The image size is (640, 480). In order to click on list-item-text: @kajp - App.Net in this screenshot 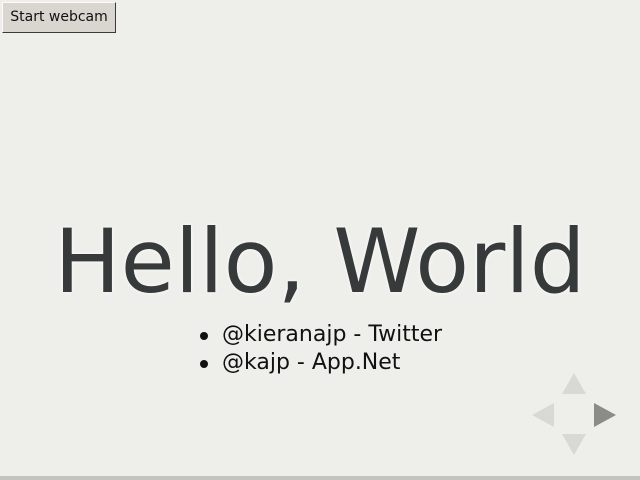, I will do `click(311, 362)`.